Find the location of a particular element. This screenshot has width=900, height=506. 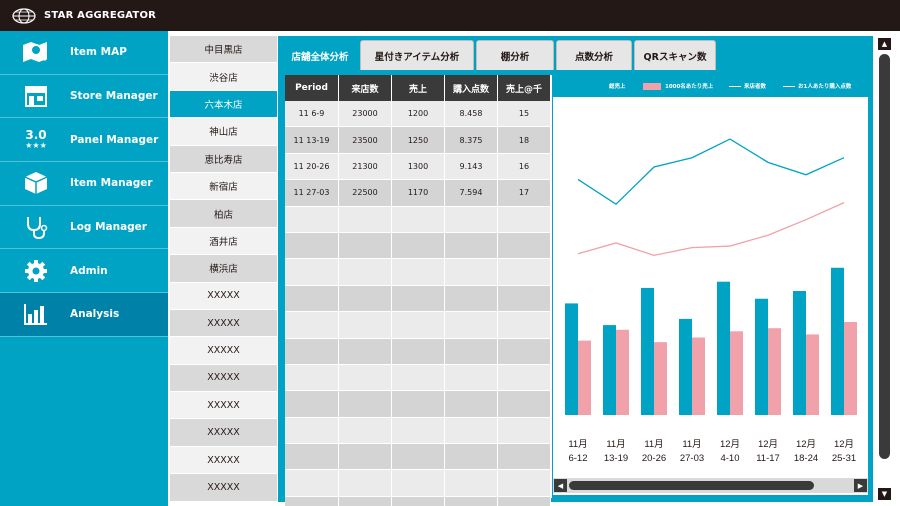

sidebar-item-store-manager: Store Manager is located at coordinates (84, 97).